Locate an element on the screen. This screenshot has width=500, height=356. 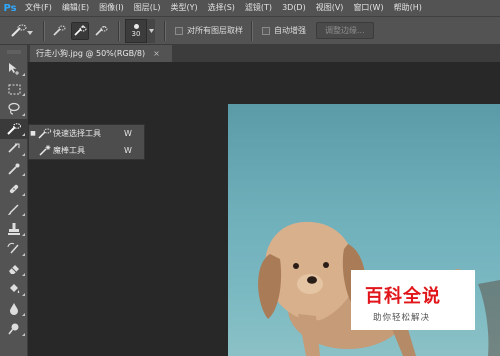
watermark-subtitle: 助你轻松解决 is located at coordinates (402, 318).